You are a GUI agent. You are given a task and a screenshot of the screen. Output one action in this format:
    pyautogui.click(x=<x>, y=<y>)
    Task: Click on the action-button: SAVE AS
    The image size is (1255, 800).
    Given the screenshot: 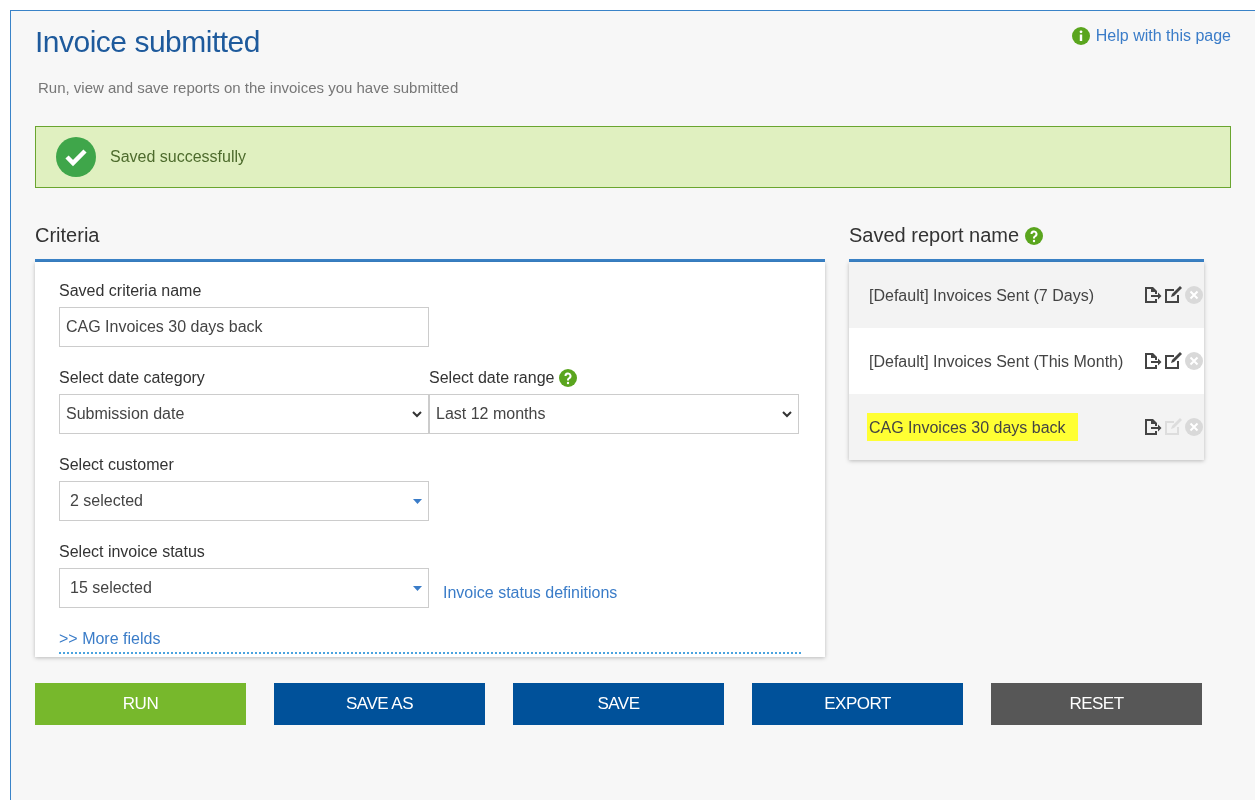 What is the action you would take?
    pyautogui.click(x=379, y=704)
    